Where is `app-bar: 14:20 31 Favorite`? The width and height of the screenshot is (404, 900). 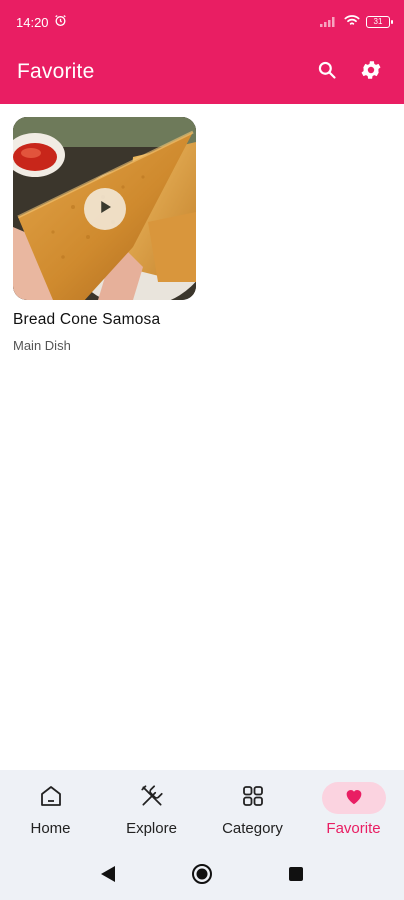
app-bar: 14:20 31 Favorite is located at coordinates (202, 52).